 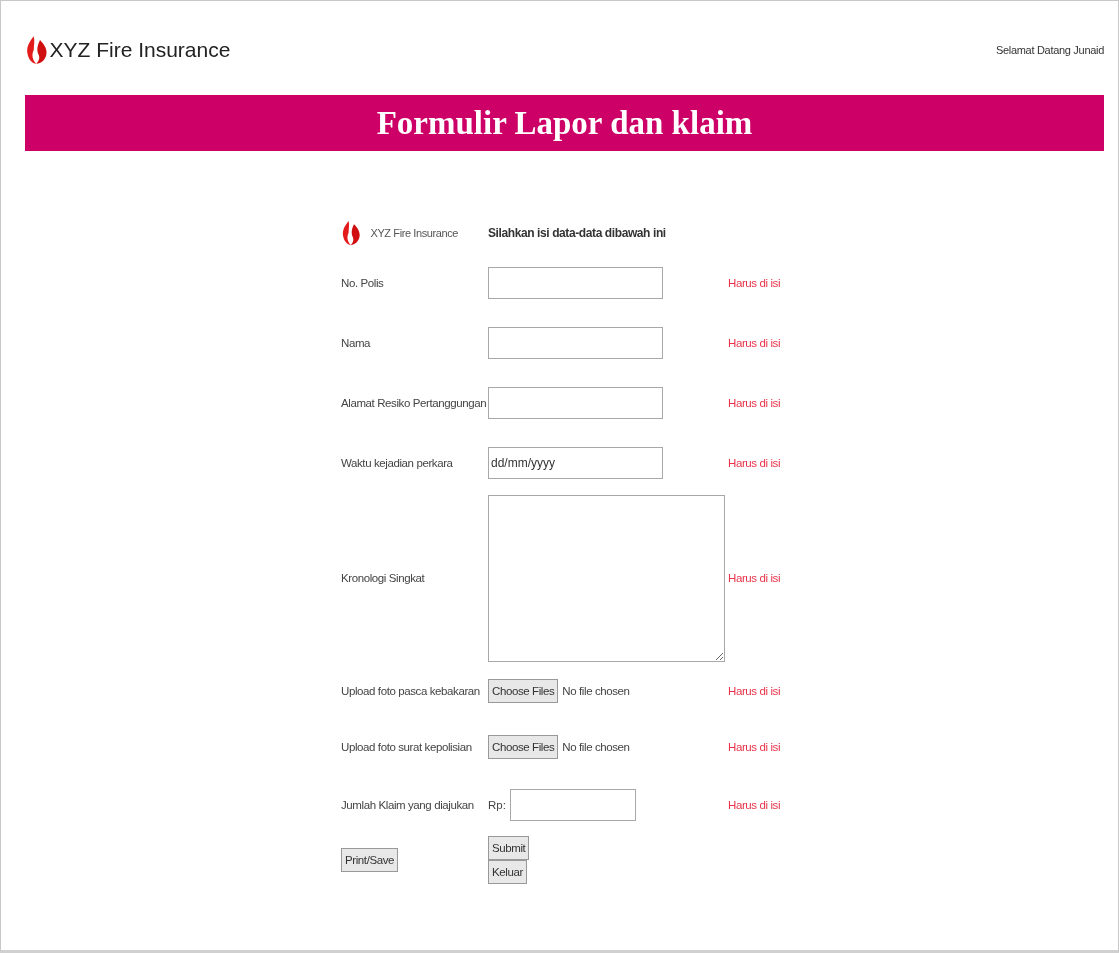 What do you see at coordinates (606, 578) in the screenshot?
I see `text-area` at bounding box center [606, 578].